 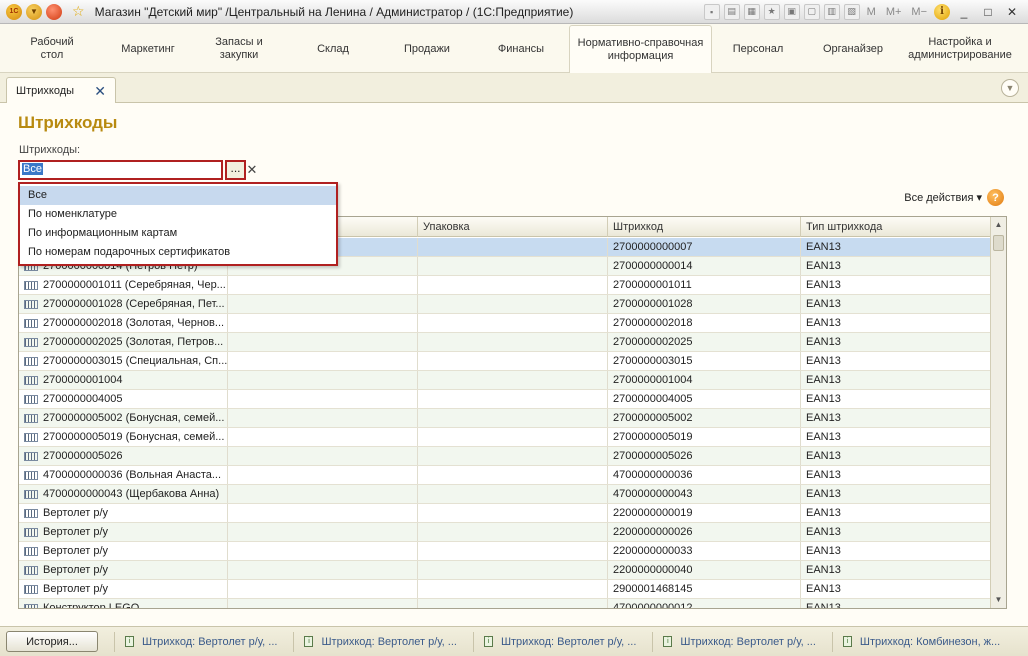 I want to click on info-icon: i, so click(x=942, y=11).